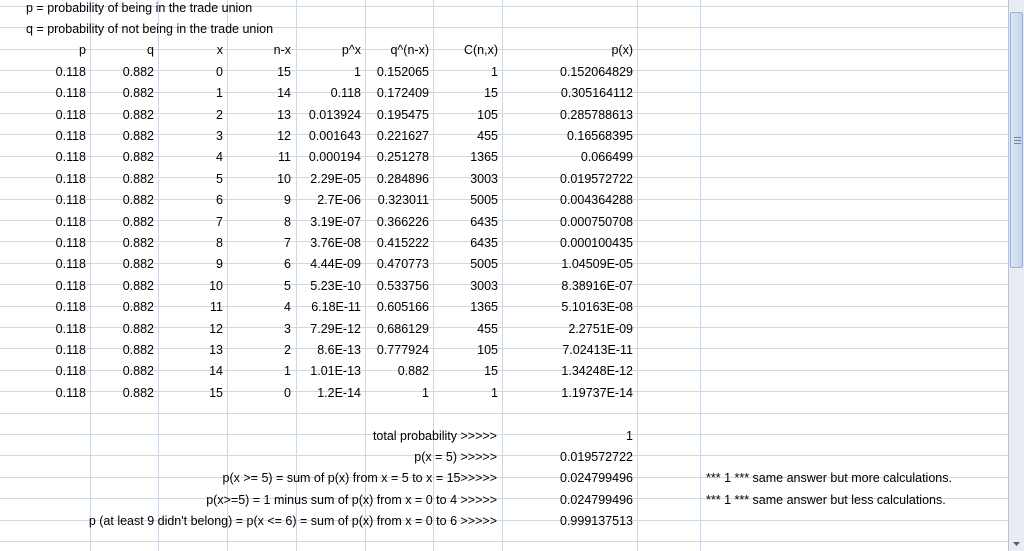 This screenshot has width=1024, height=551. What do you see at coordinates (567, 222) in the screenshot?
I see `table-cell: 0.000750708` at bounding box center [567, 222].